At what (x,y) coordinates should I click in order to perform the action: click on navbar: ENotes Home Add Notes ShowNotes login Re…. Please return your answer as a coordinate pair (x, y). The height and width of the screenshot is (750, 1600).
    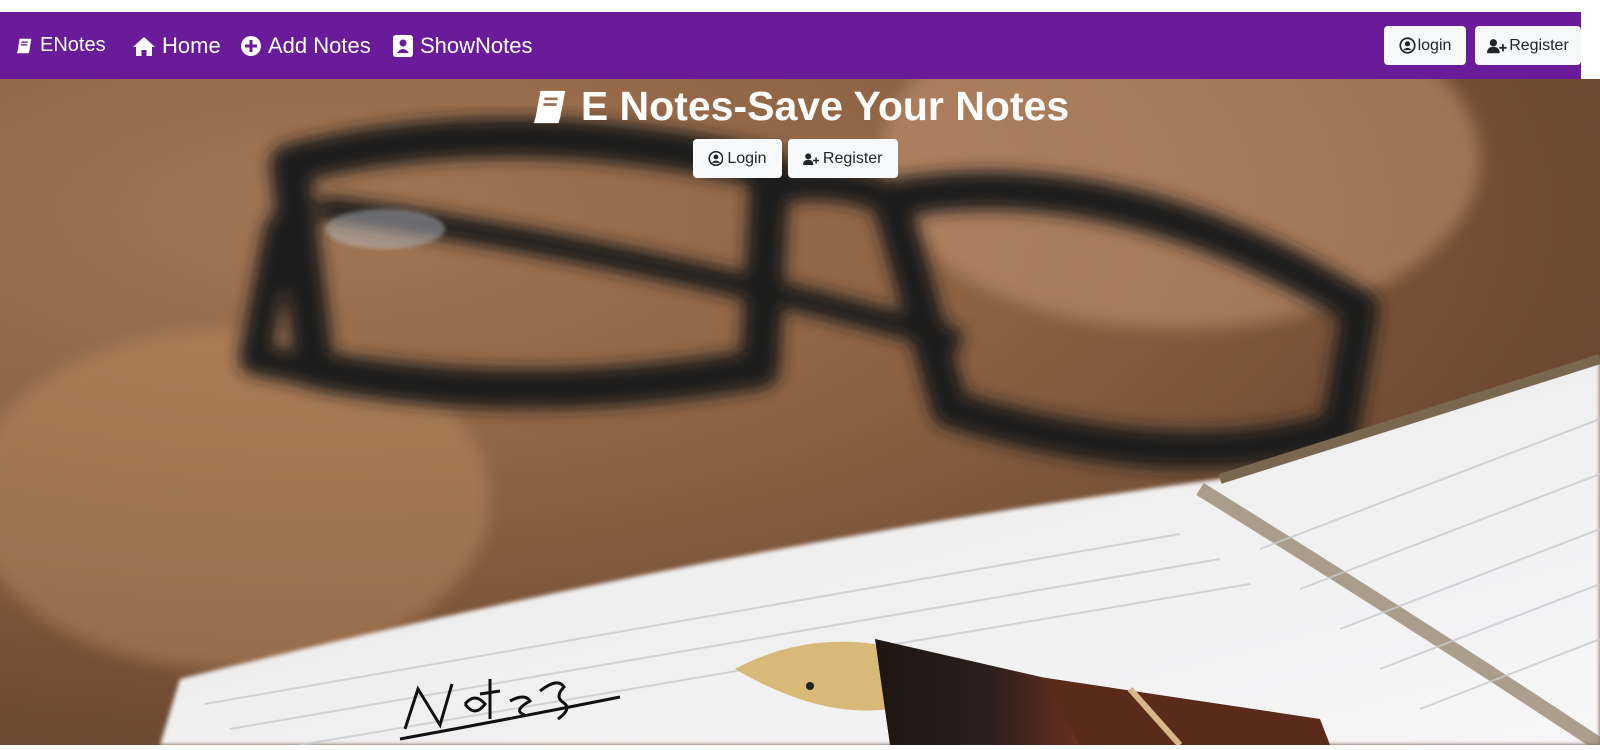
    Looking at the image, I should click on (790, 45).